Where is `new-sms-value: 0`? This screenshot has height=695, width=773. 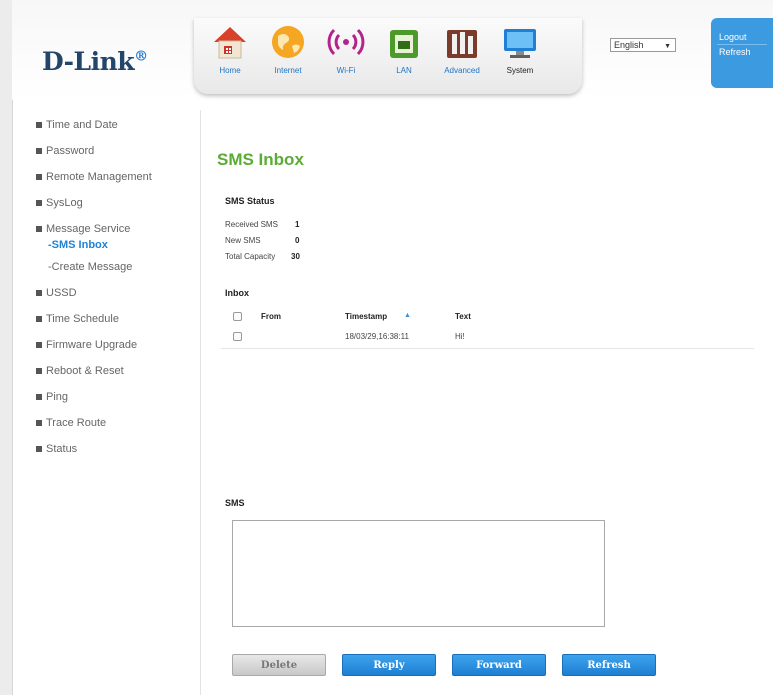
new-sms-value: 0 is located at coordinates (297, 240).